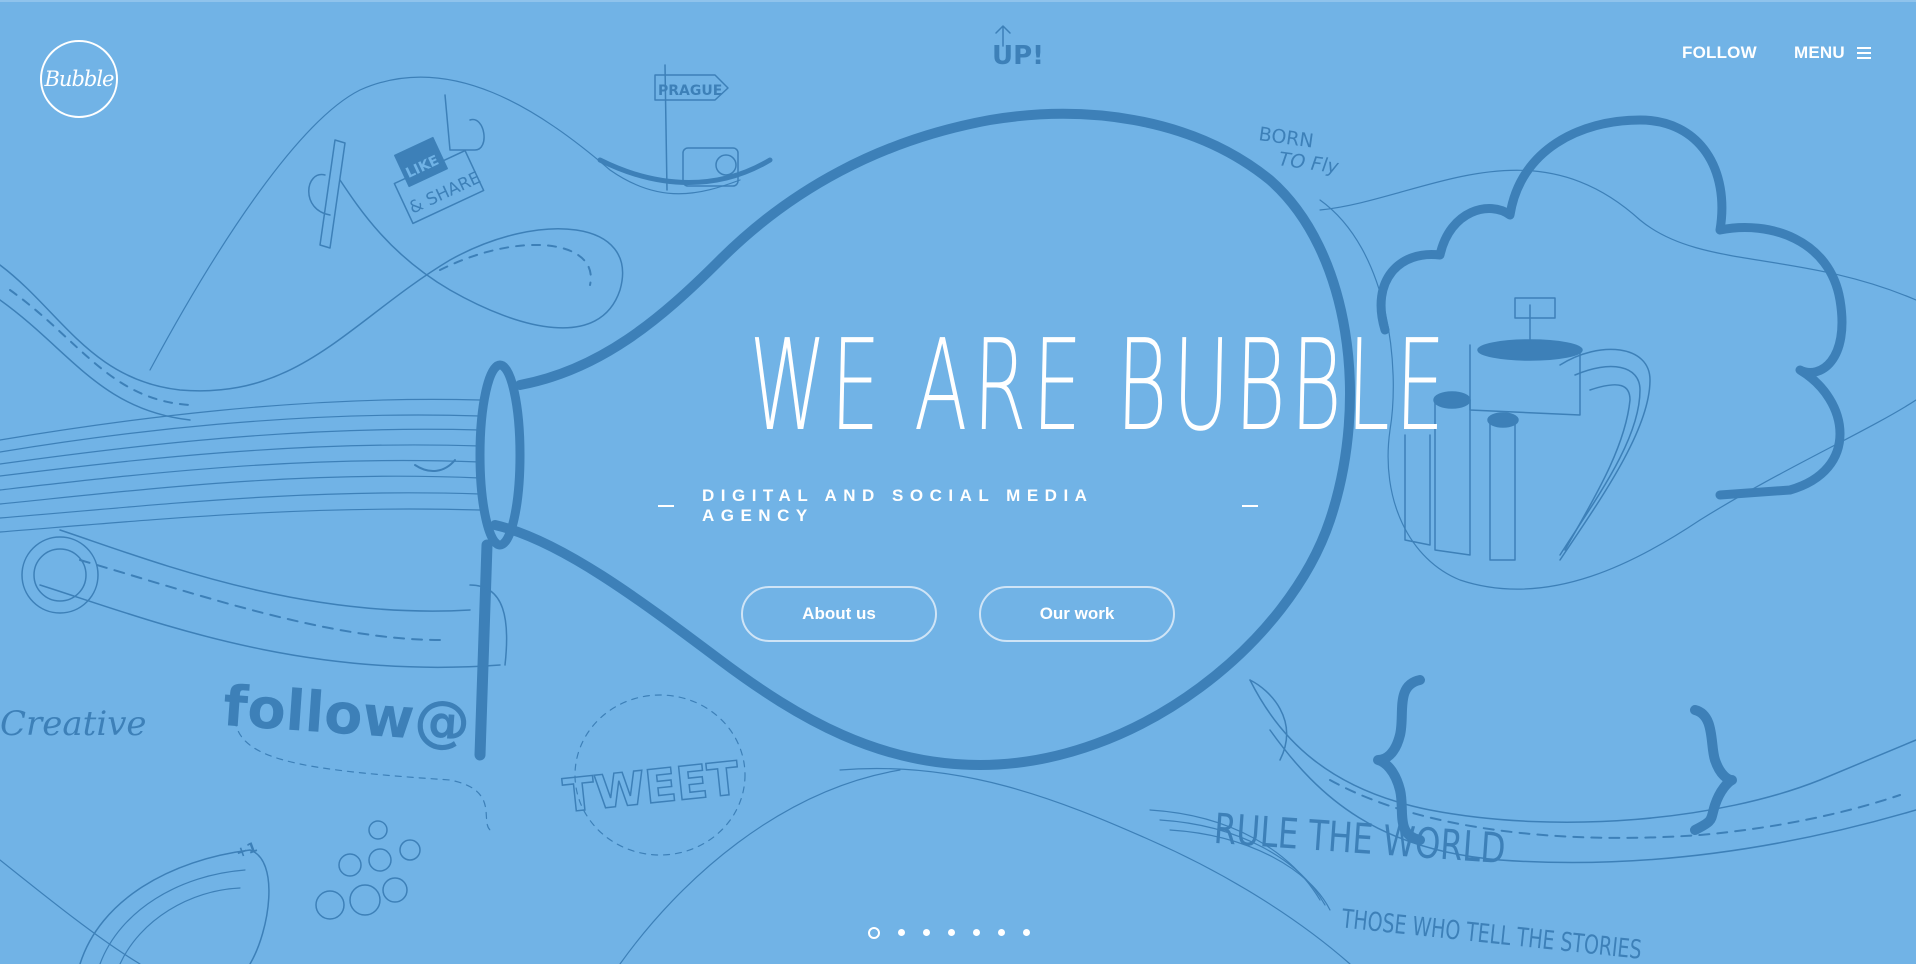  What do you see at coordinates (958, 1) in the screenshot?
I see `top-border` at bounding box center [958, 1].